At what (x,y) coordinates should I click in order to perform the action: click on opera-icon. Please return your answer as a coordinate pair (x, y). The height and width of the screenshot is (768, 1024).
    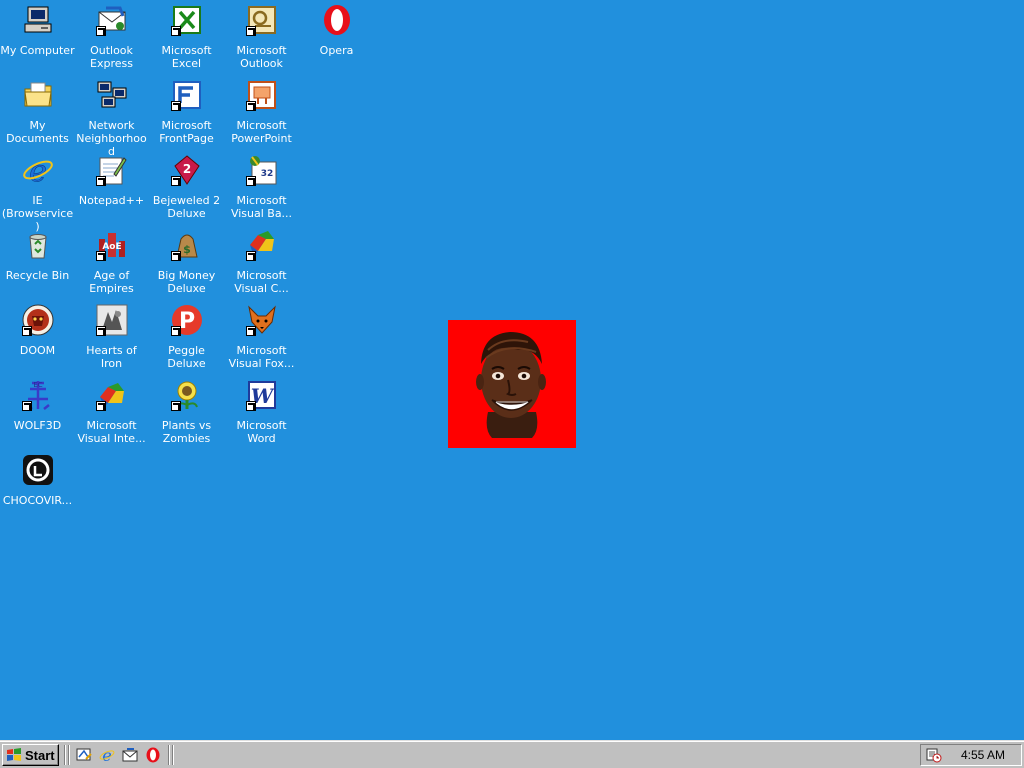
    Looking at the image, I should click on (337, 20).